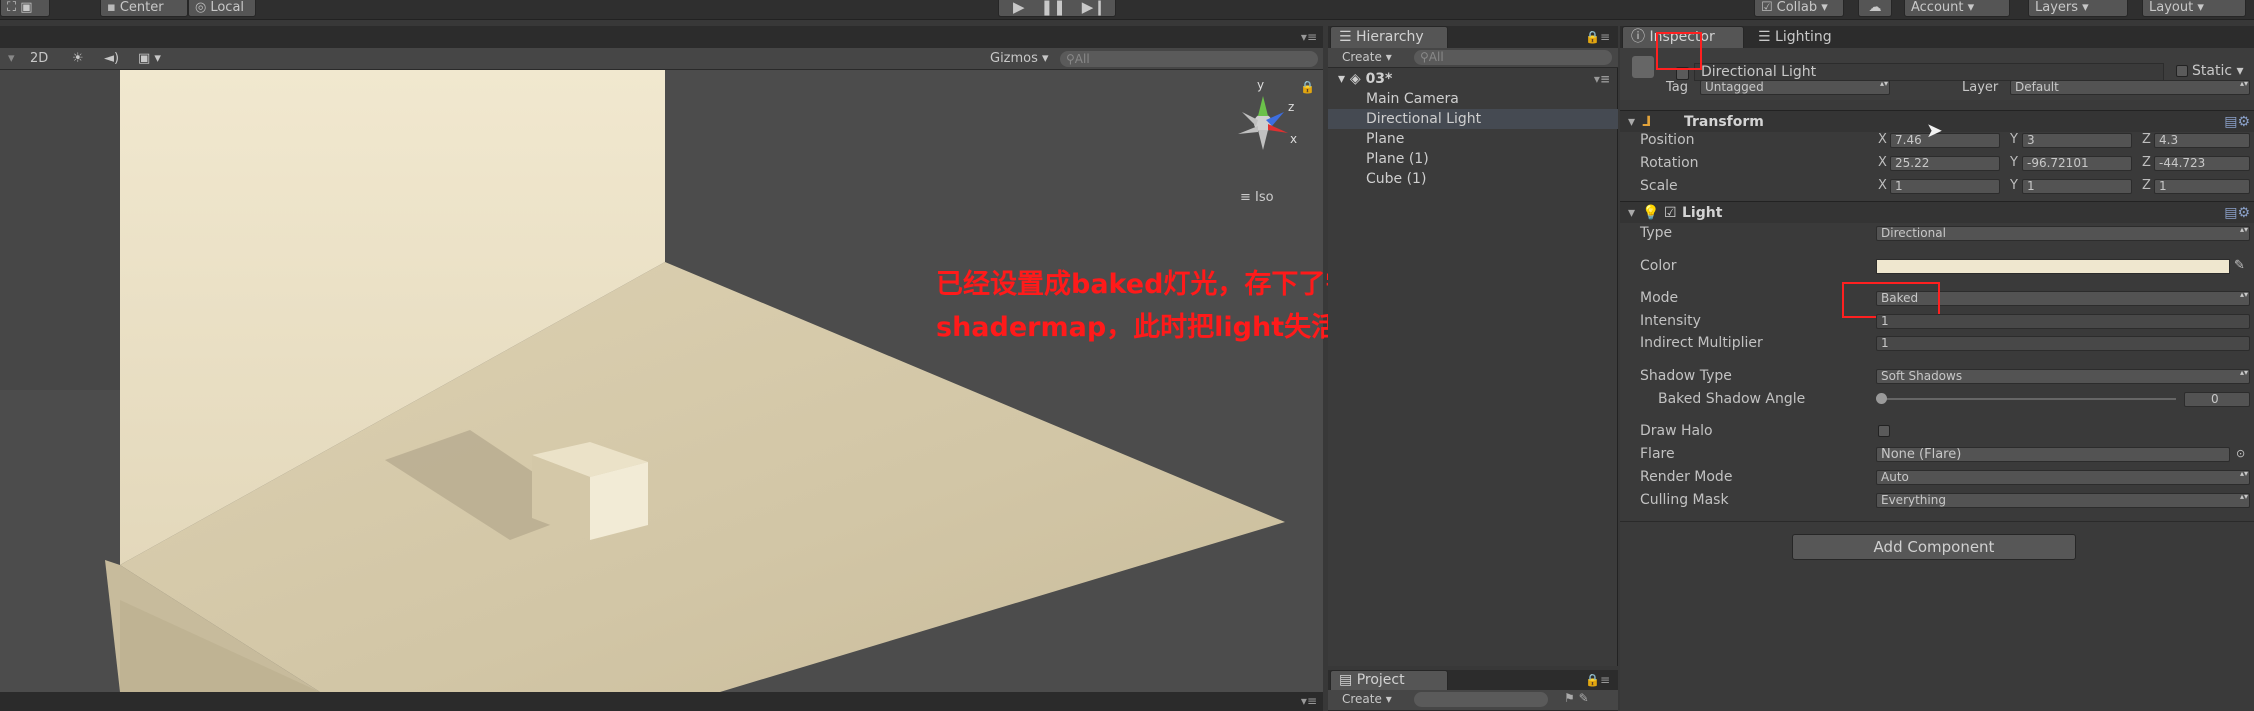 Image resolution: width=2254 pixels, height=711 pixels. I want to click on list-item: Plane (1), so click(1473, 159).